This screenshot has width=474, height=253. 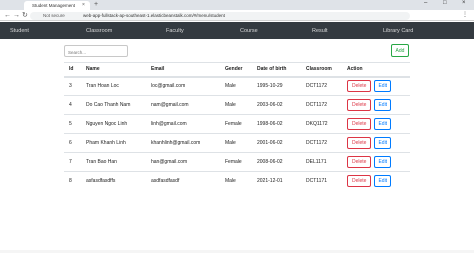 What do you see at coordinates (276, 70) in the screenshot?
I see `col-dob: Date of birth` at bounding box center [276, 70].